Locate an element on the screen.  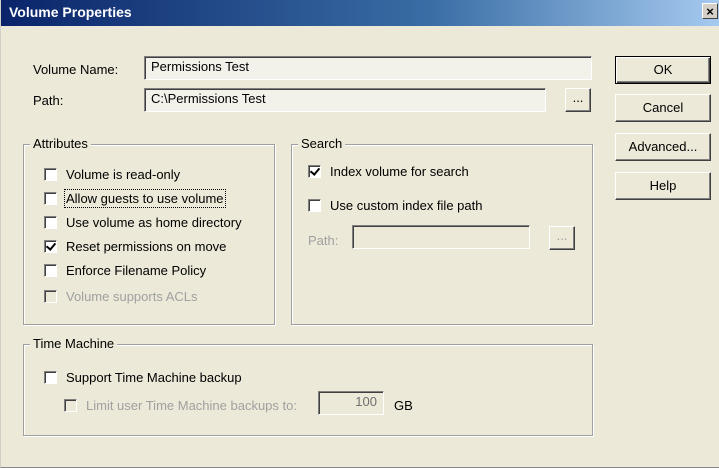
search-custom-path-label: Use custom index file path is located at coordinates (406, 205).